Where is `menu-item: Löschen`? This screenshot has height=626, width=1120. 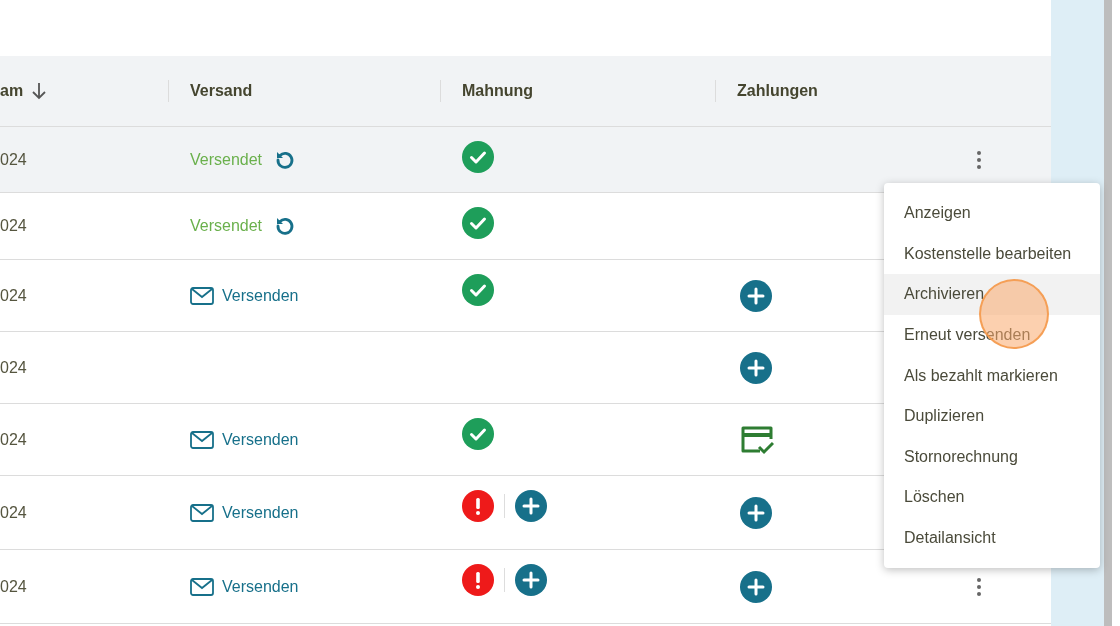 menu-item: Löschen is located at coordinates (992, 497).